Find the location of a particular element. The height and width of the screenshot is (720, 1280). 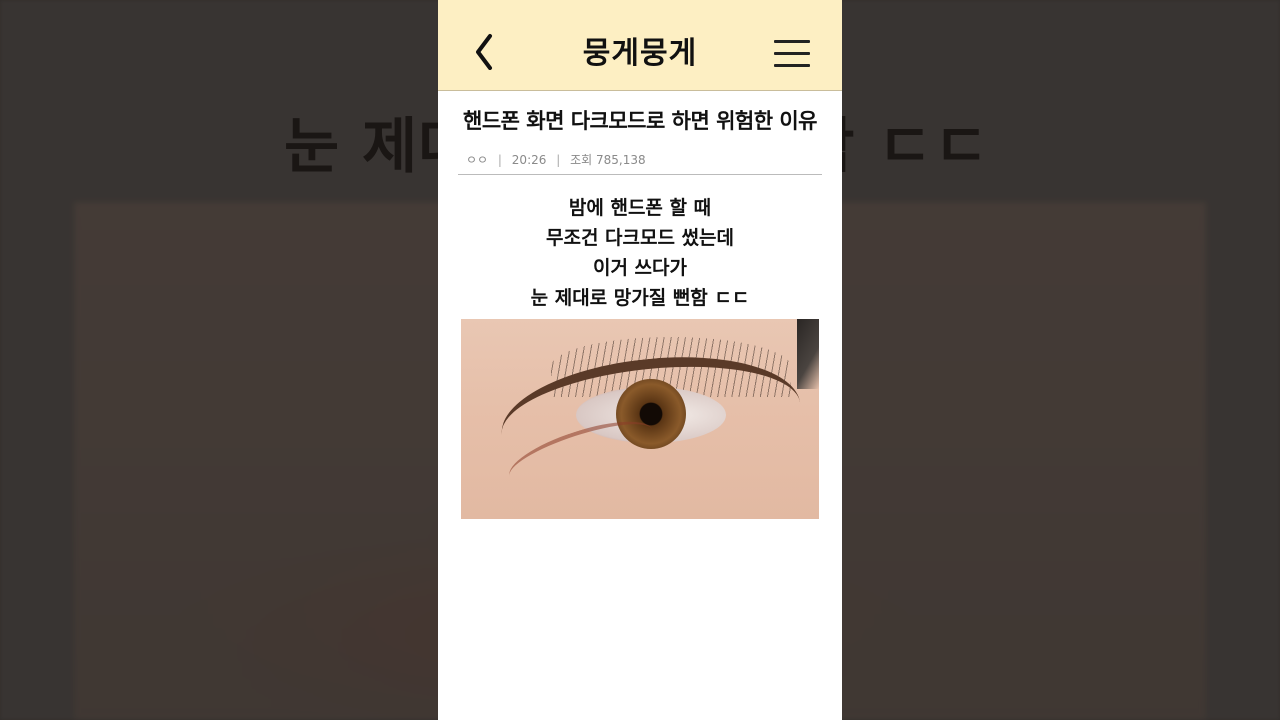

post-author: ㅇㅇ is located at coordinates (477, 160).